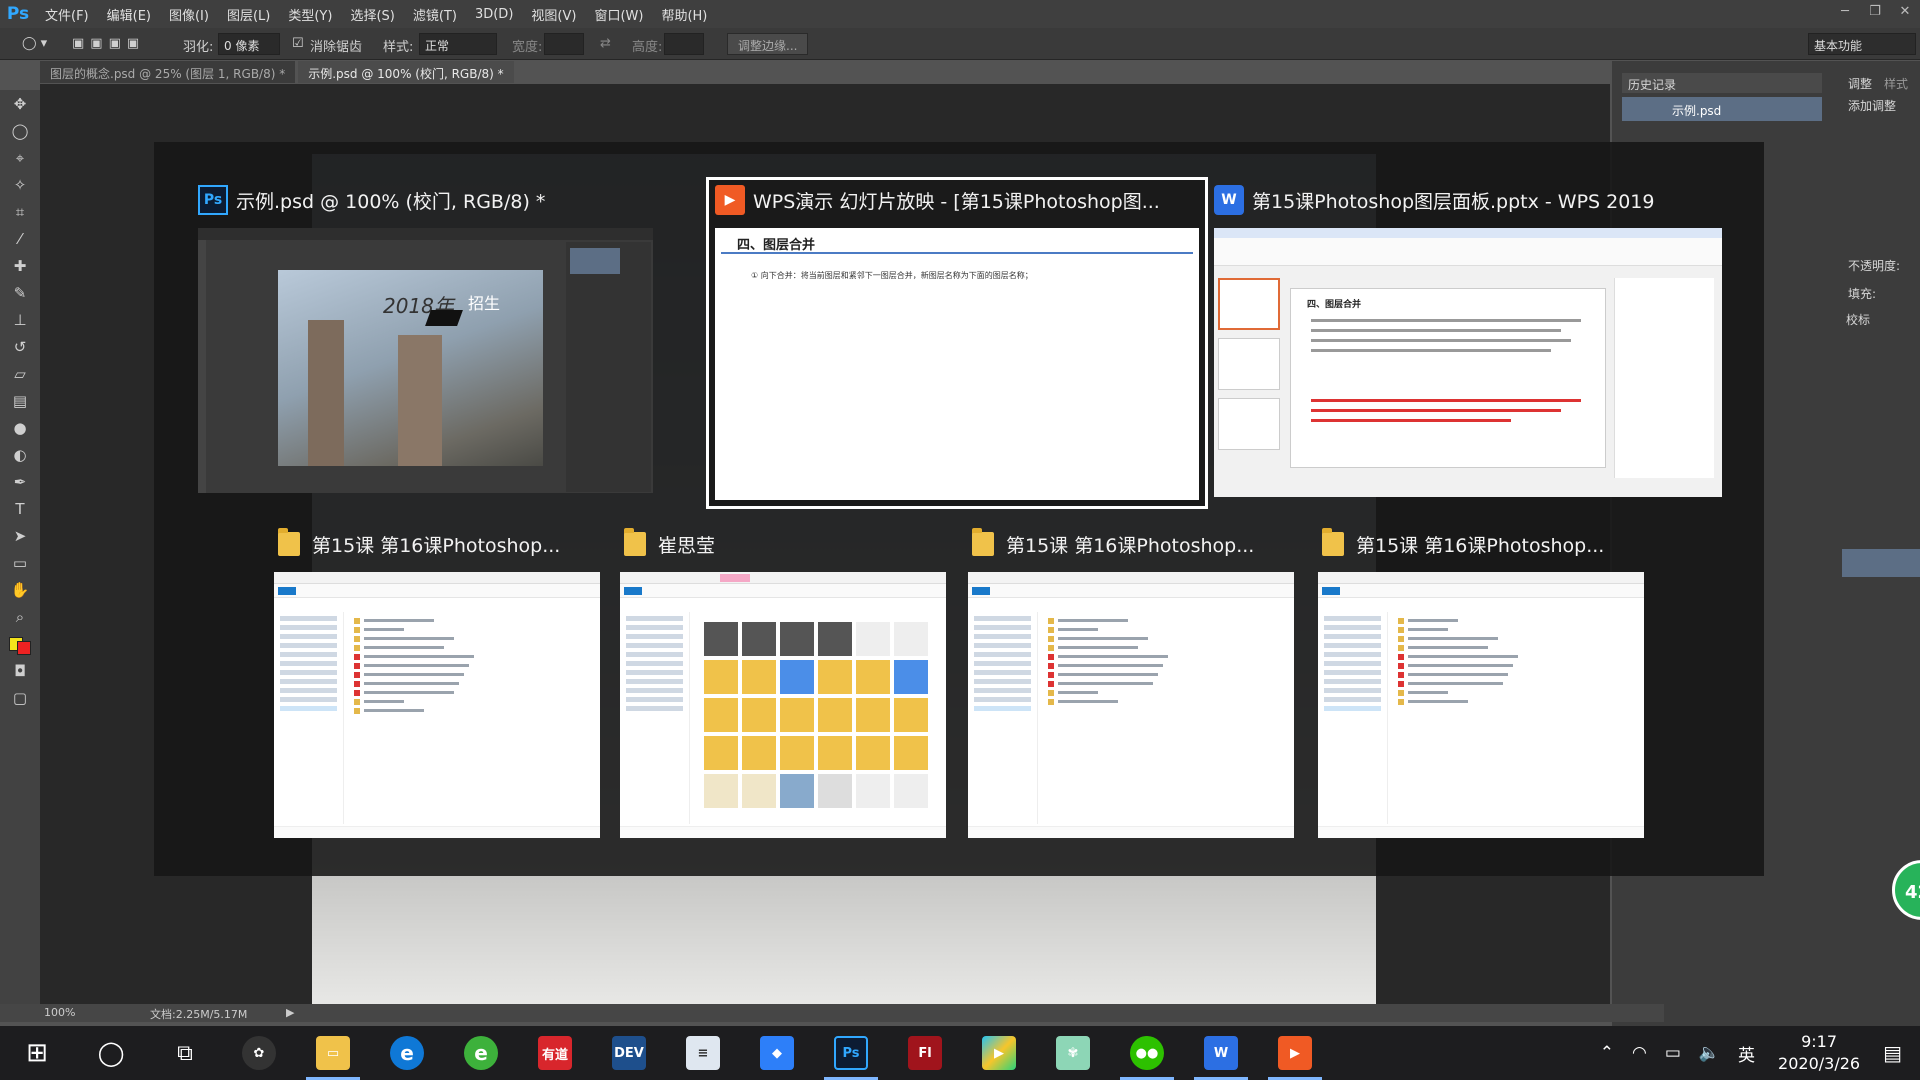 This screenshot has width=1920, height=1080. I want to click on magic-wand-icon: ✧, so click(20, 184).